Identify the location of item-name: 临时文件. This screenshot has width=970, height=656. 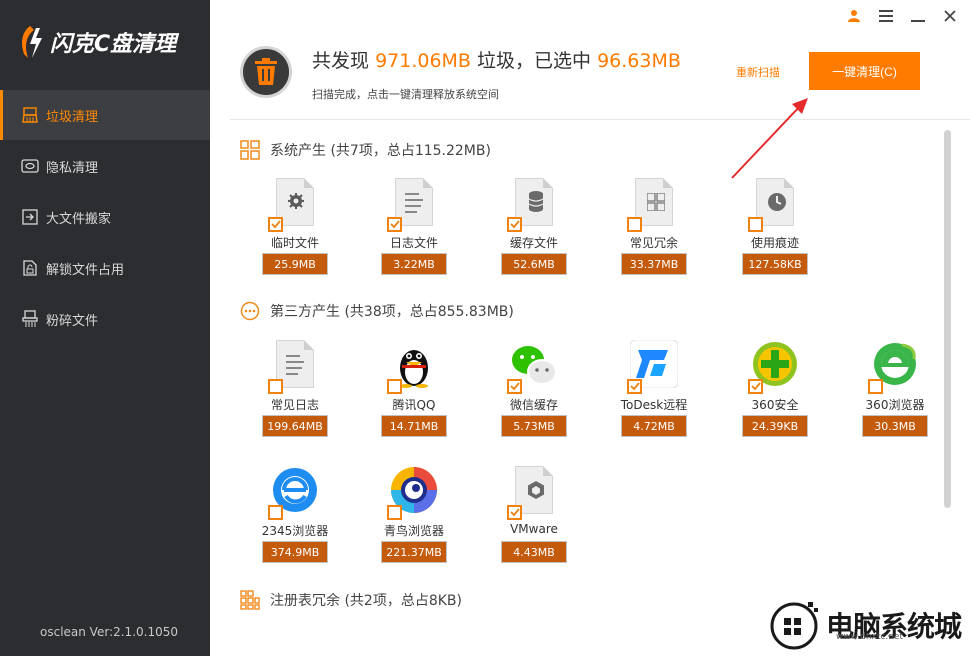
(294, 243).